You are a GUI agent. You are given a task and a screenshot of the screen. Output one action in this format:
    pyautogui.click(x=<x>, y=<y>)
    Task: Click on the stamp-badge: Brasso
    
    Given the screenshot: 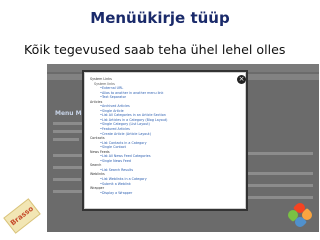 What is the action you would take?
    pyautogui.click(x=22, y=216)
    